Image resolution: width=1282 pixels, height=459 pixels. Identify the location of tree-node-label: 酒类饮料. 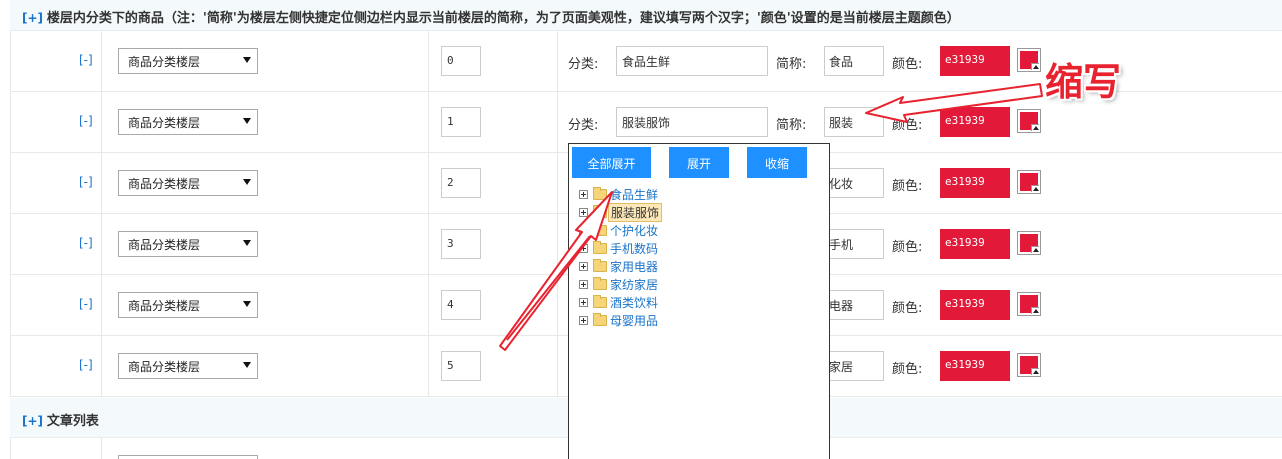
(634, 302).